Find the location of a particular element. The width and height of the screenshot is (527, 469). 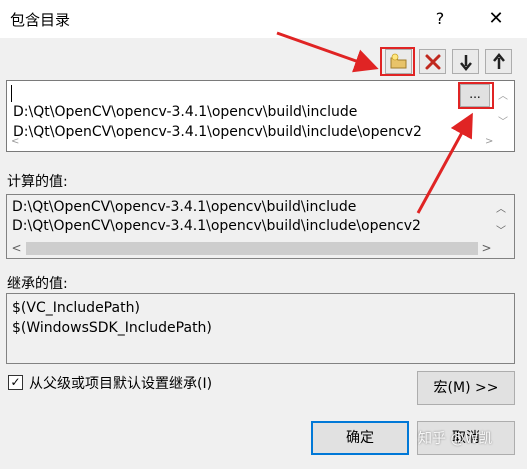

watermark: 知乎 @W凯 is located at coordinates (455, 439).